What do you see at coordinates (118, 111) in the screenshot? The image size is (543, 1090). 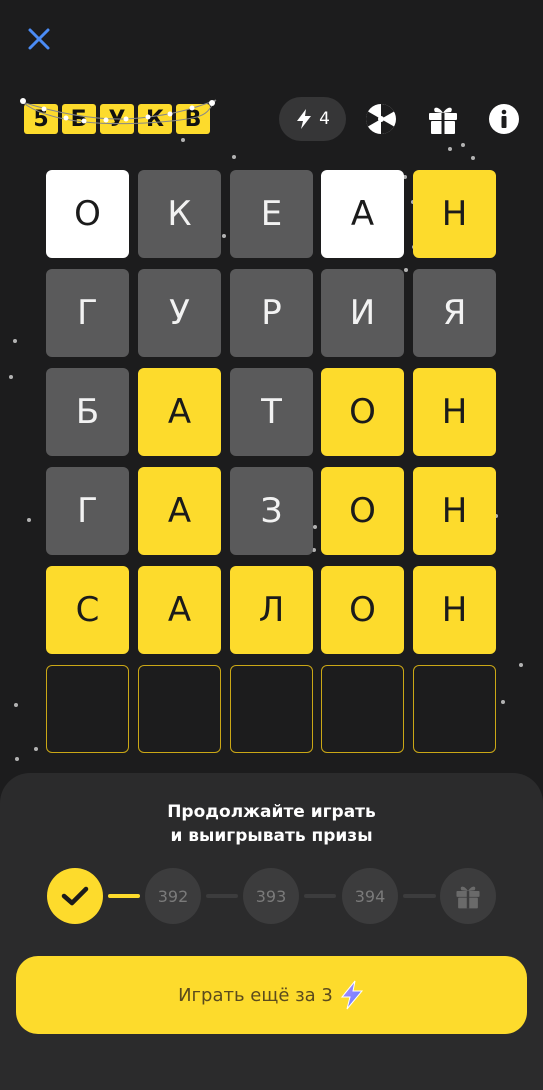 I see `garland-lights` at bounding box center [118, 111].